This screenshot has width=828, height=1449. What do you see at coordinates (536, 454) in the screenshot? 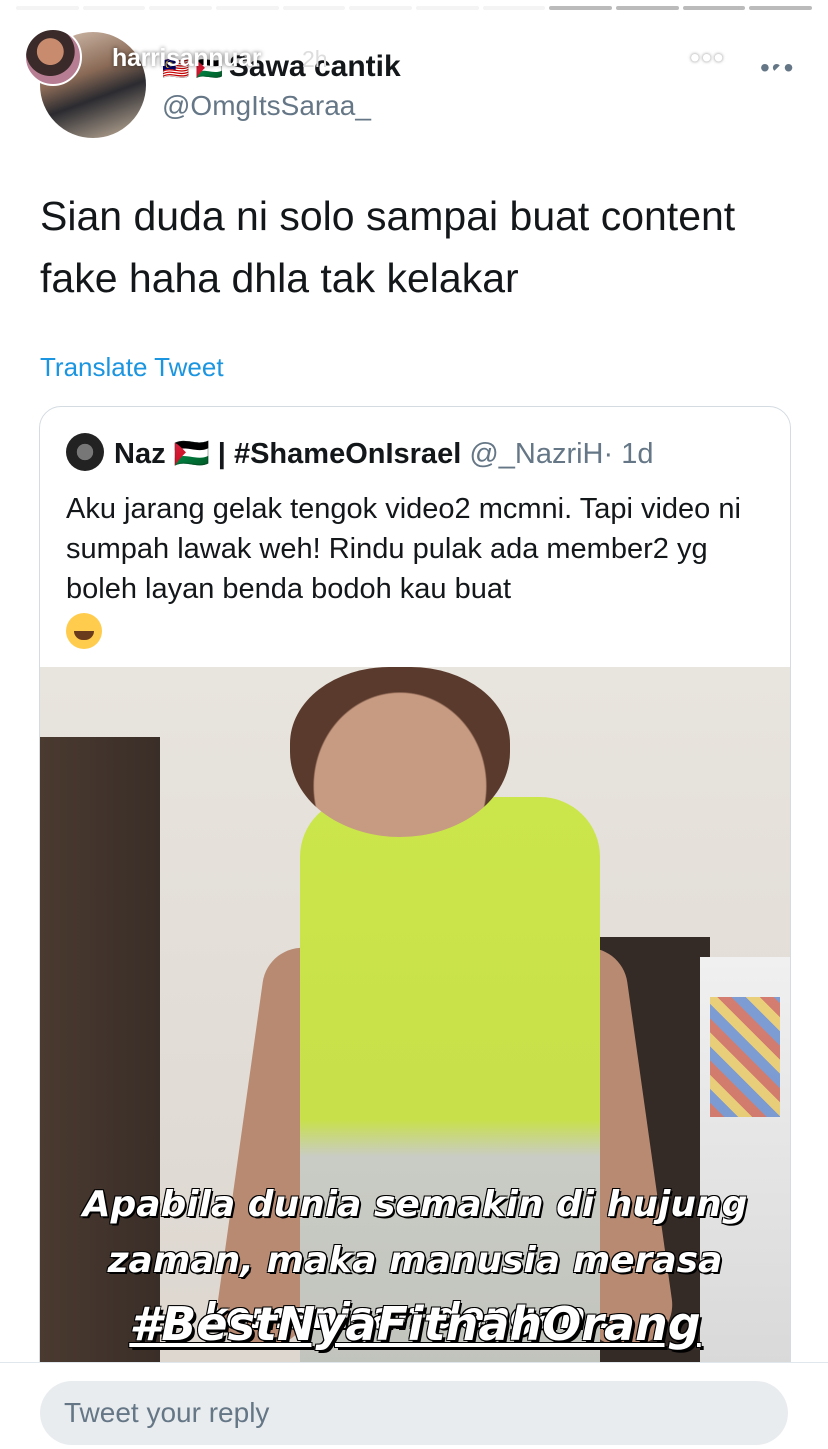
I see `quoted-handle: @_NazriH` at bounding box center [536, 454].